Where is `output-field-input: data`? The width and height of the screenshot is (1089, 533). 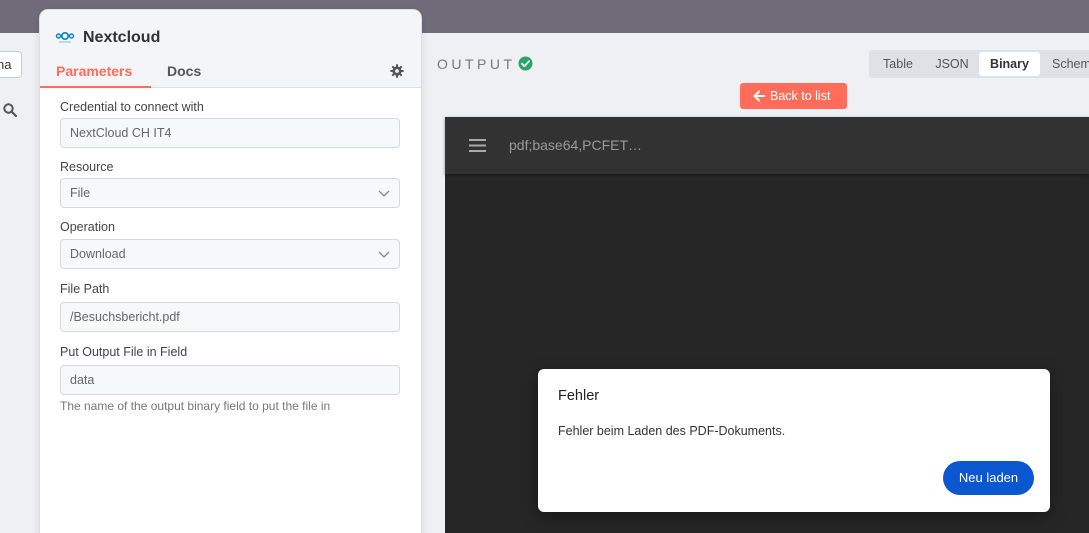 output-field-input: data is located at coordinates (230, 380).